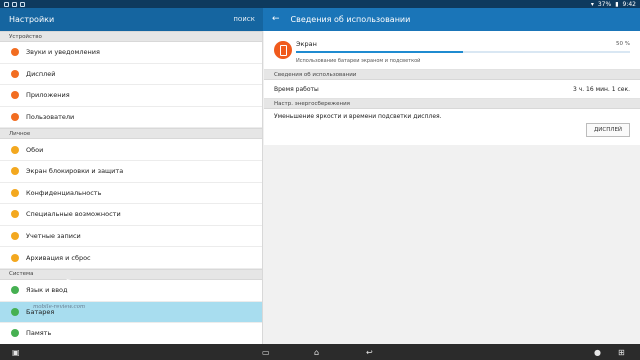 Image resolution: width=640 pixels, height=360 pixels. Describe the element at coordinates (131, 237) in the screenshot. I see `settings-item: Учетные записи` at that location.